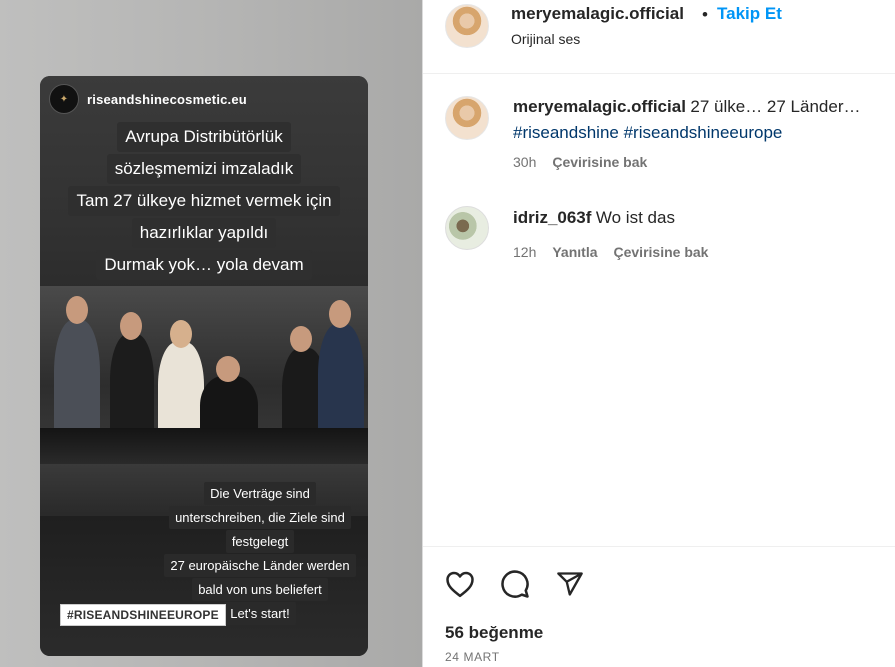 The height and width of the screenshot is (667, 895). What do you see at coordinates (635, 217) in the screenshot?
I see `comment-text: Wo ist das` at bounding box center [635, 217].